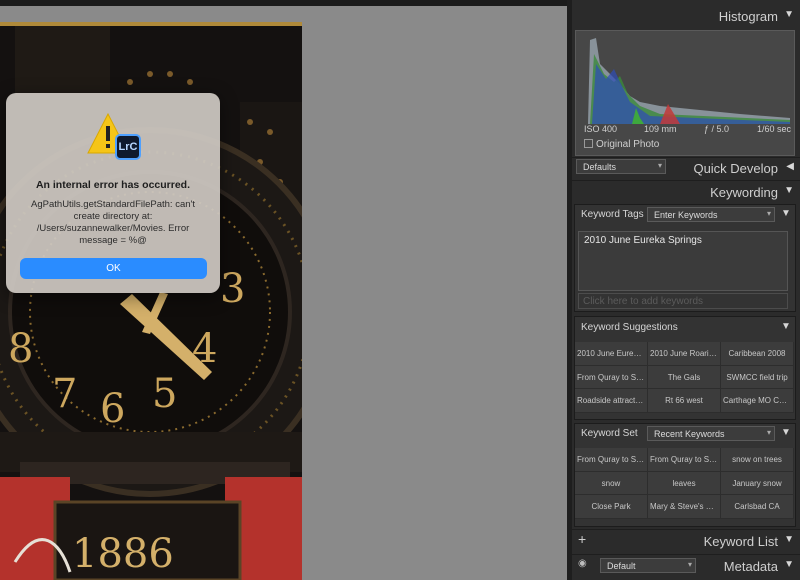 This screenshot has height=580, width=800. Describe the element at coordinates (689, 434) in the screenshot. I see `keyword-set-value: Recent Keywords` at that location.